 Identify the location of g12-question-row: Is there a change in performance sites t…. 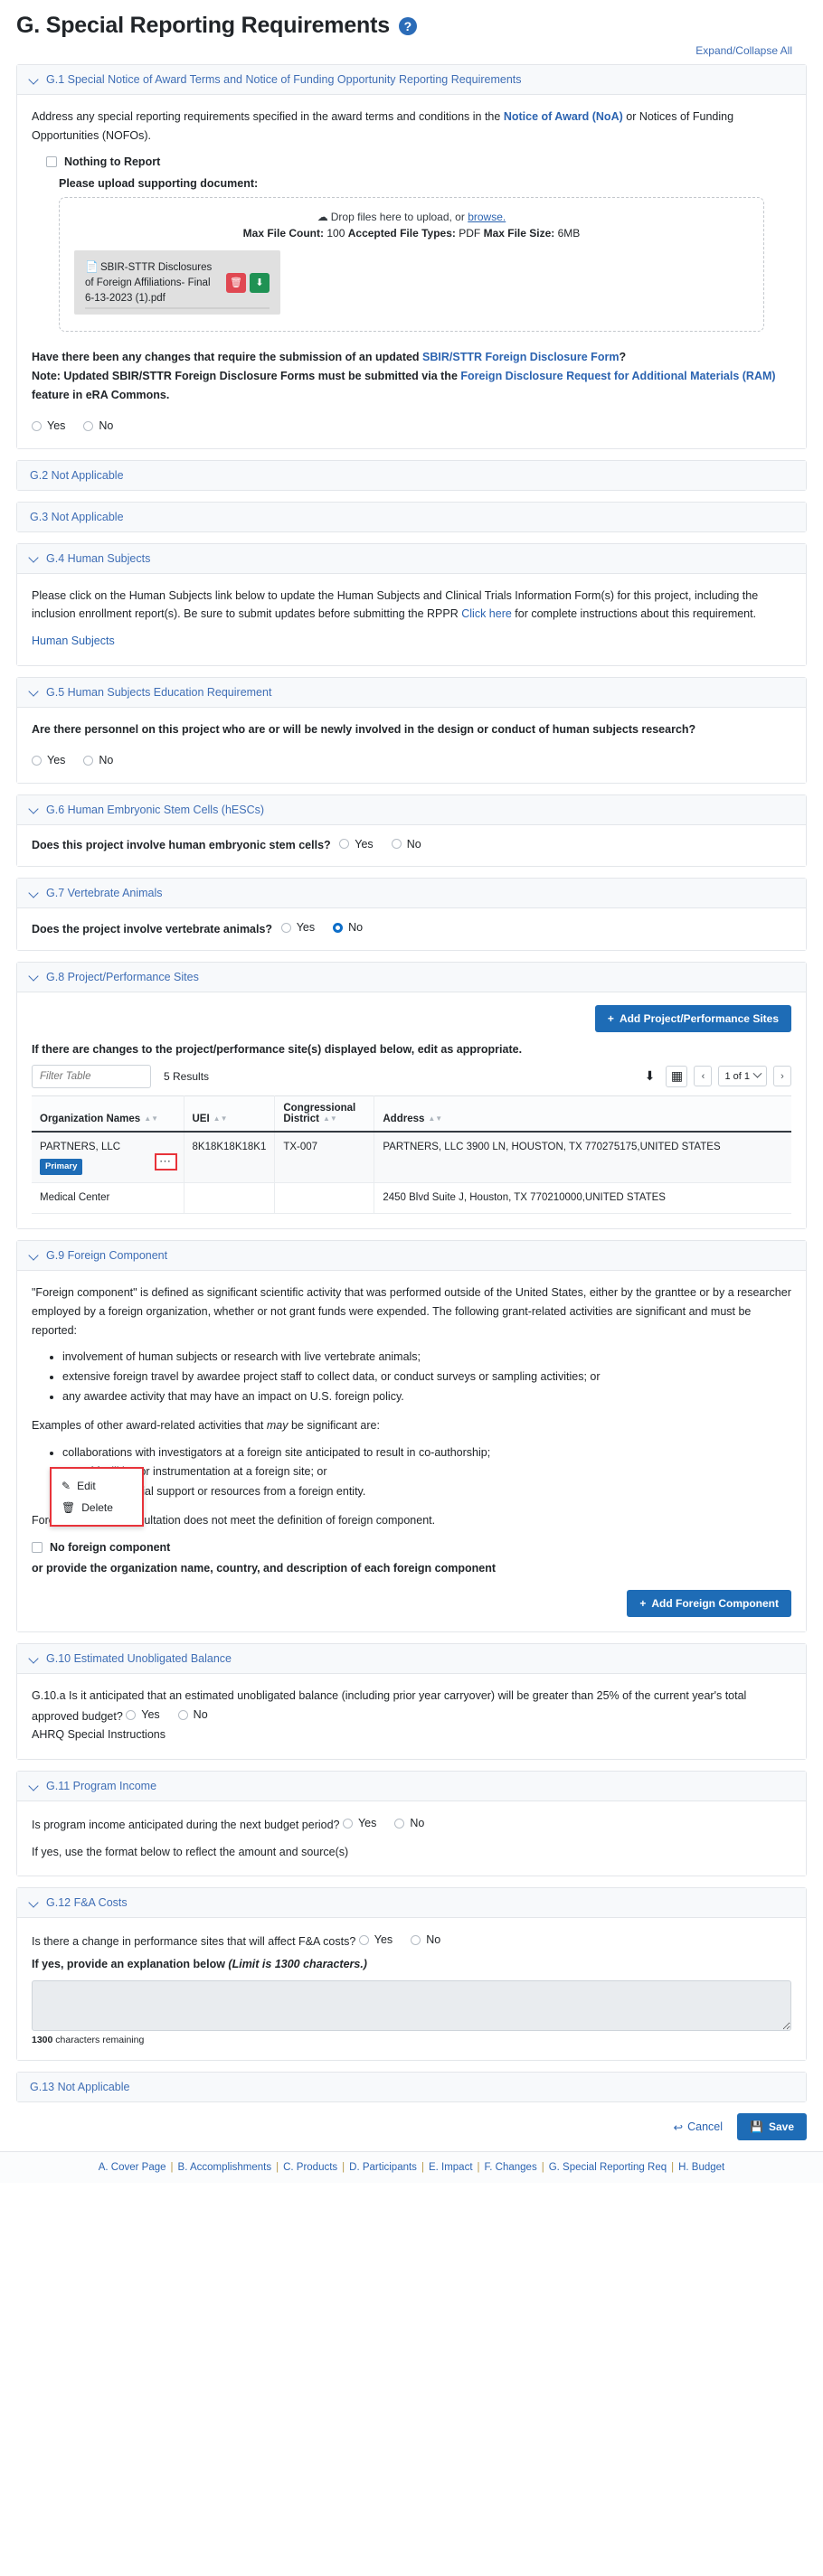
(411, 1941).